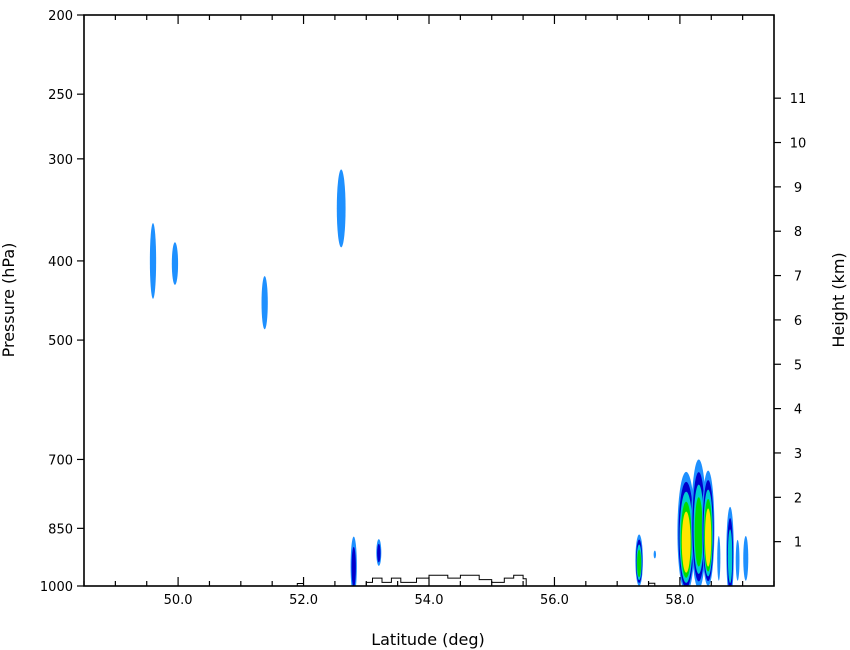  What do you see at coordinates (798, 498) in the screenshot?
I see `height-tick-label: 2` at bounding box center [798, 498].